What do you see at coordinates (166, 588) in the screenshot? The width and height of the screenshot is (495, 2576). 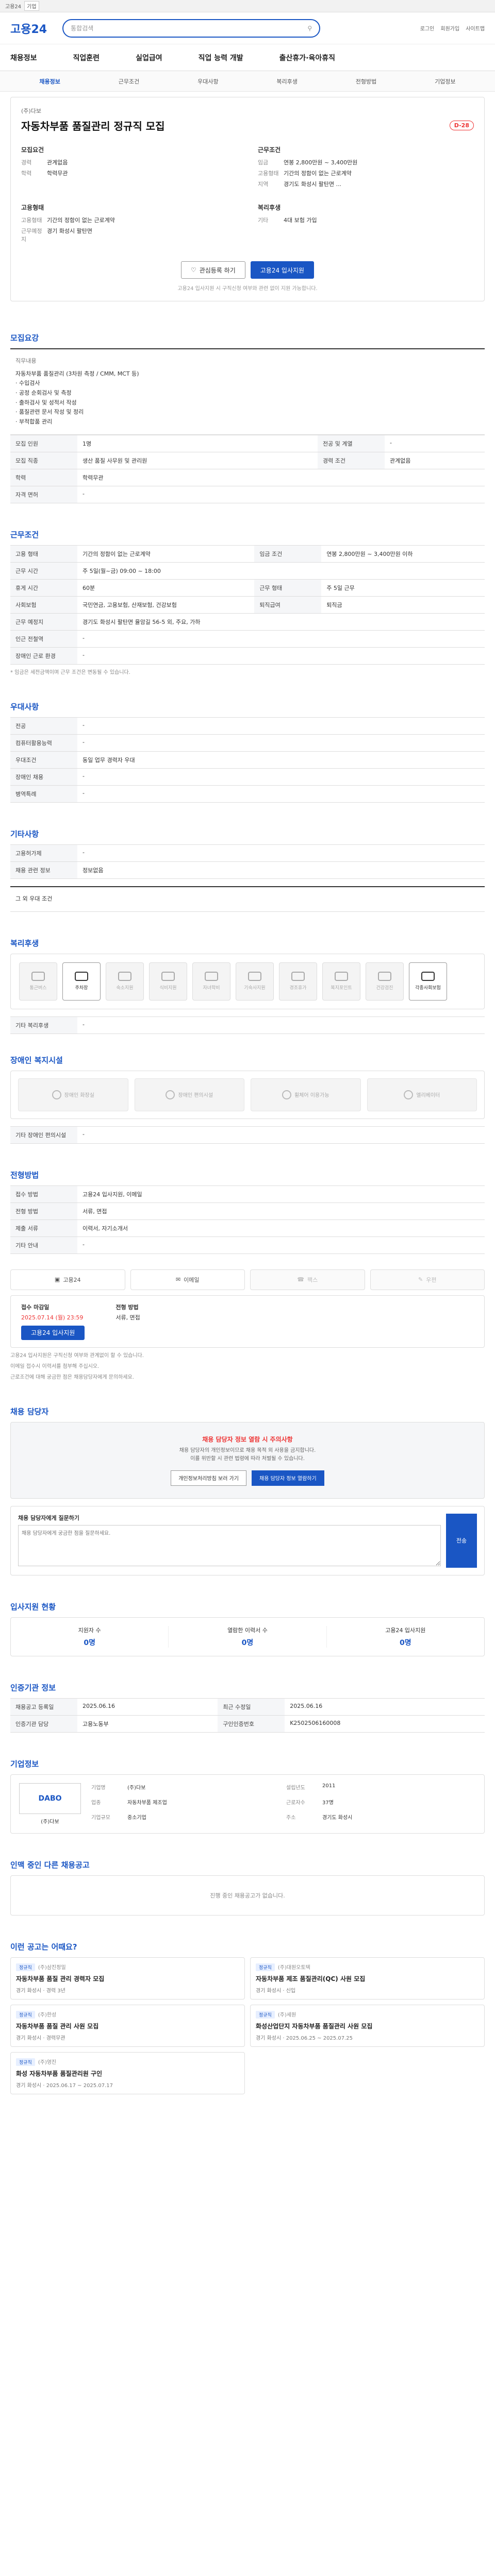 I see `td: 60분` at bounding box center [166, 588].